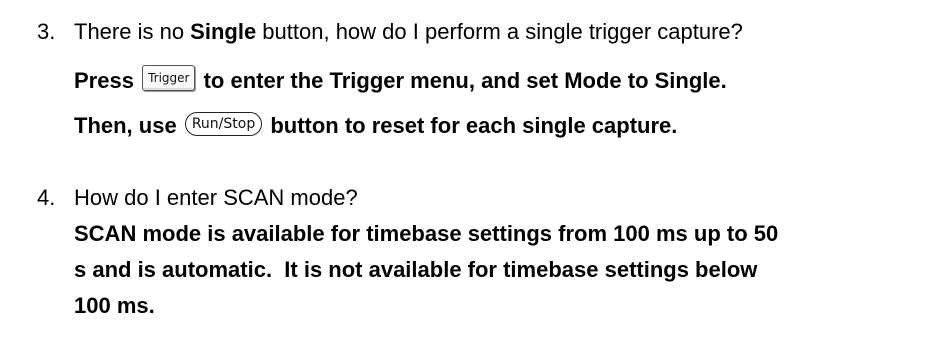 The width and height of the screenshot is (951, 338). Describe the element at coordinates (132, 31) in the screenshot. I see `question-text: There is no` at that location.